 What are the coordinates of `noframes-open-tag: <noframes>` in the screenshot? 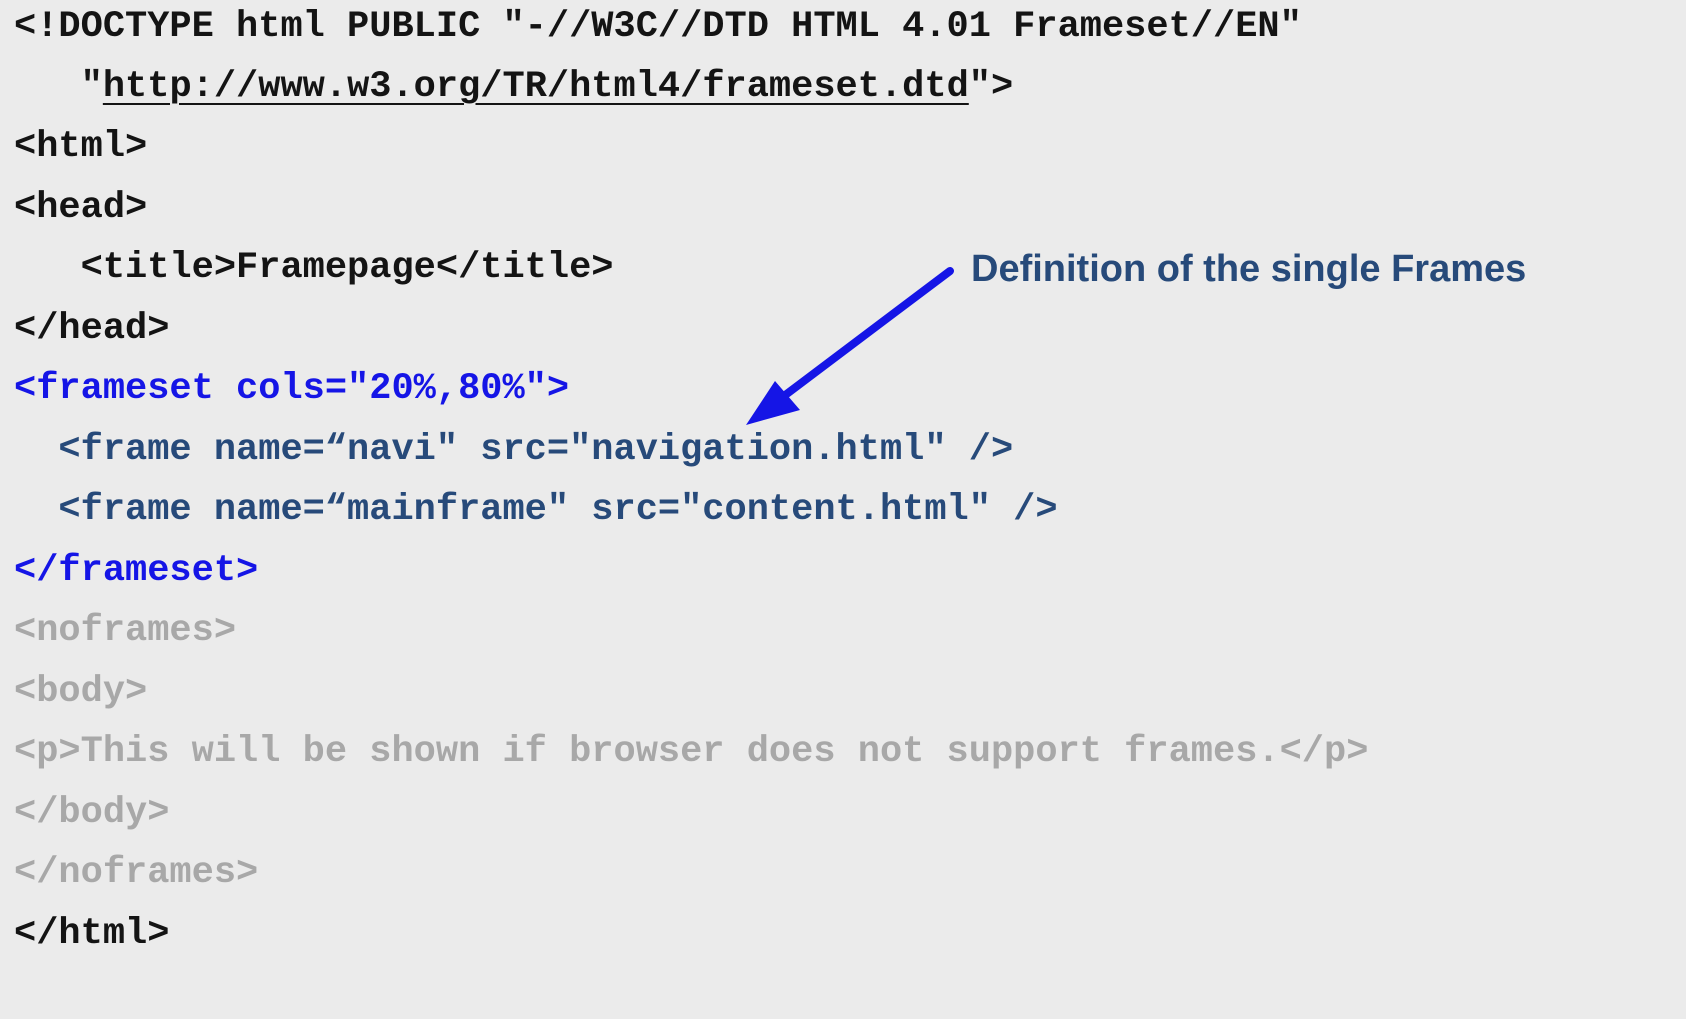 It's located at (125, 631).